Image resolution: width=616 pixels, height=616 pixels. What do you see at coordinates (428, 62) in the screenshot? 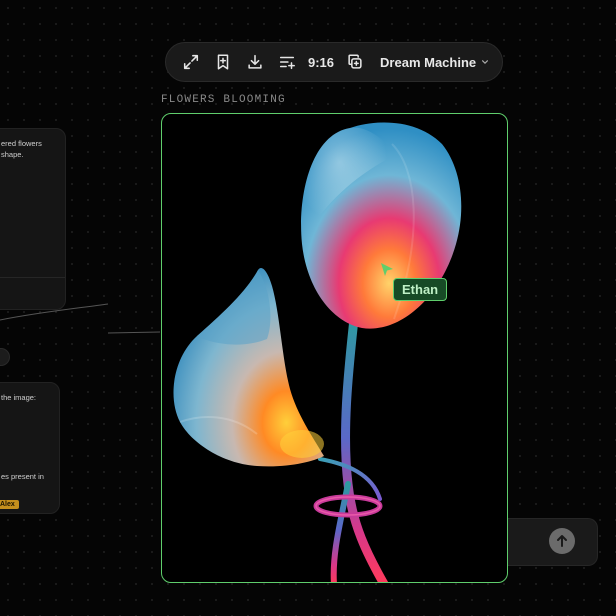
I see `model-name: Dream Machine` at bounding box center [428, 62].